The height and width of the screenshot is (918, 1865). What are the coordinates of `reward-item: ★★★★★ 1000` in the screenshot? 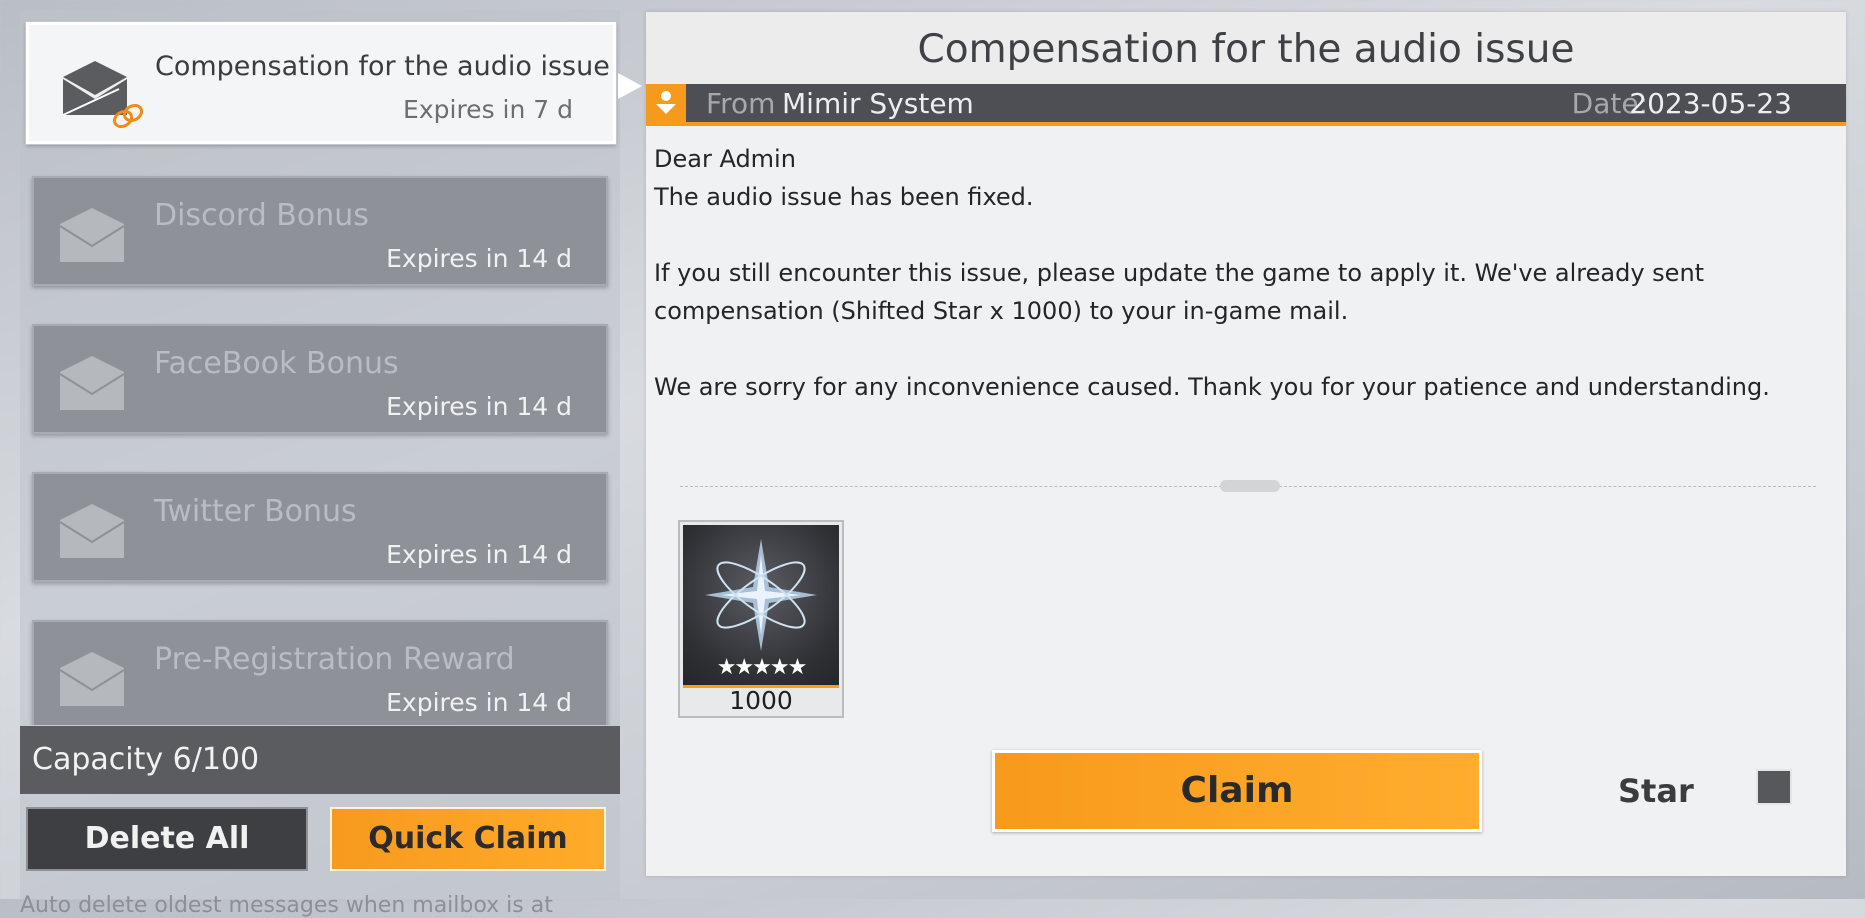 It's located at (761, 619).